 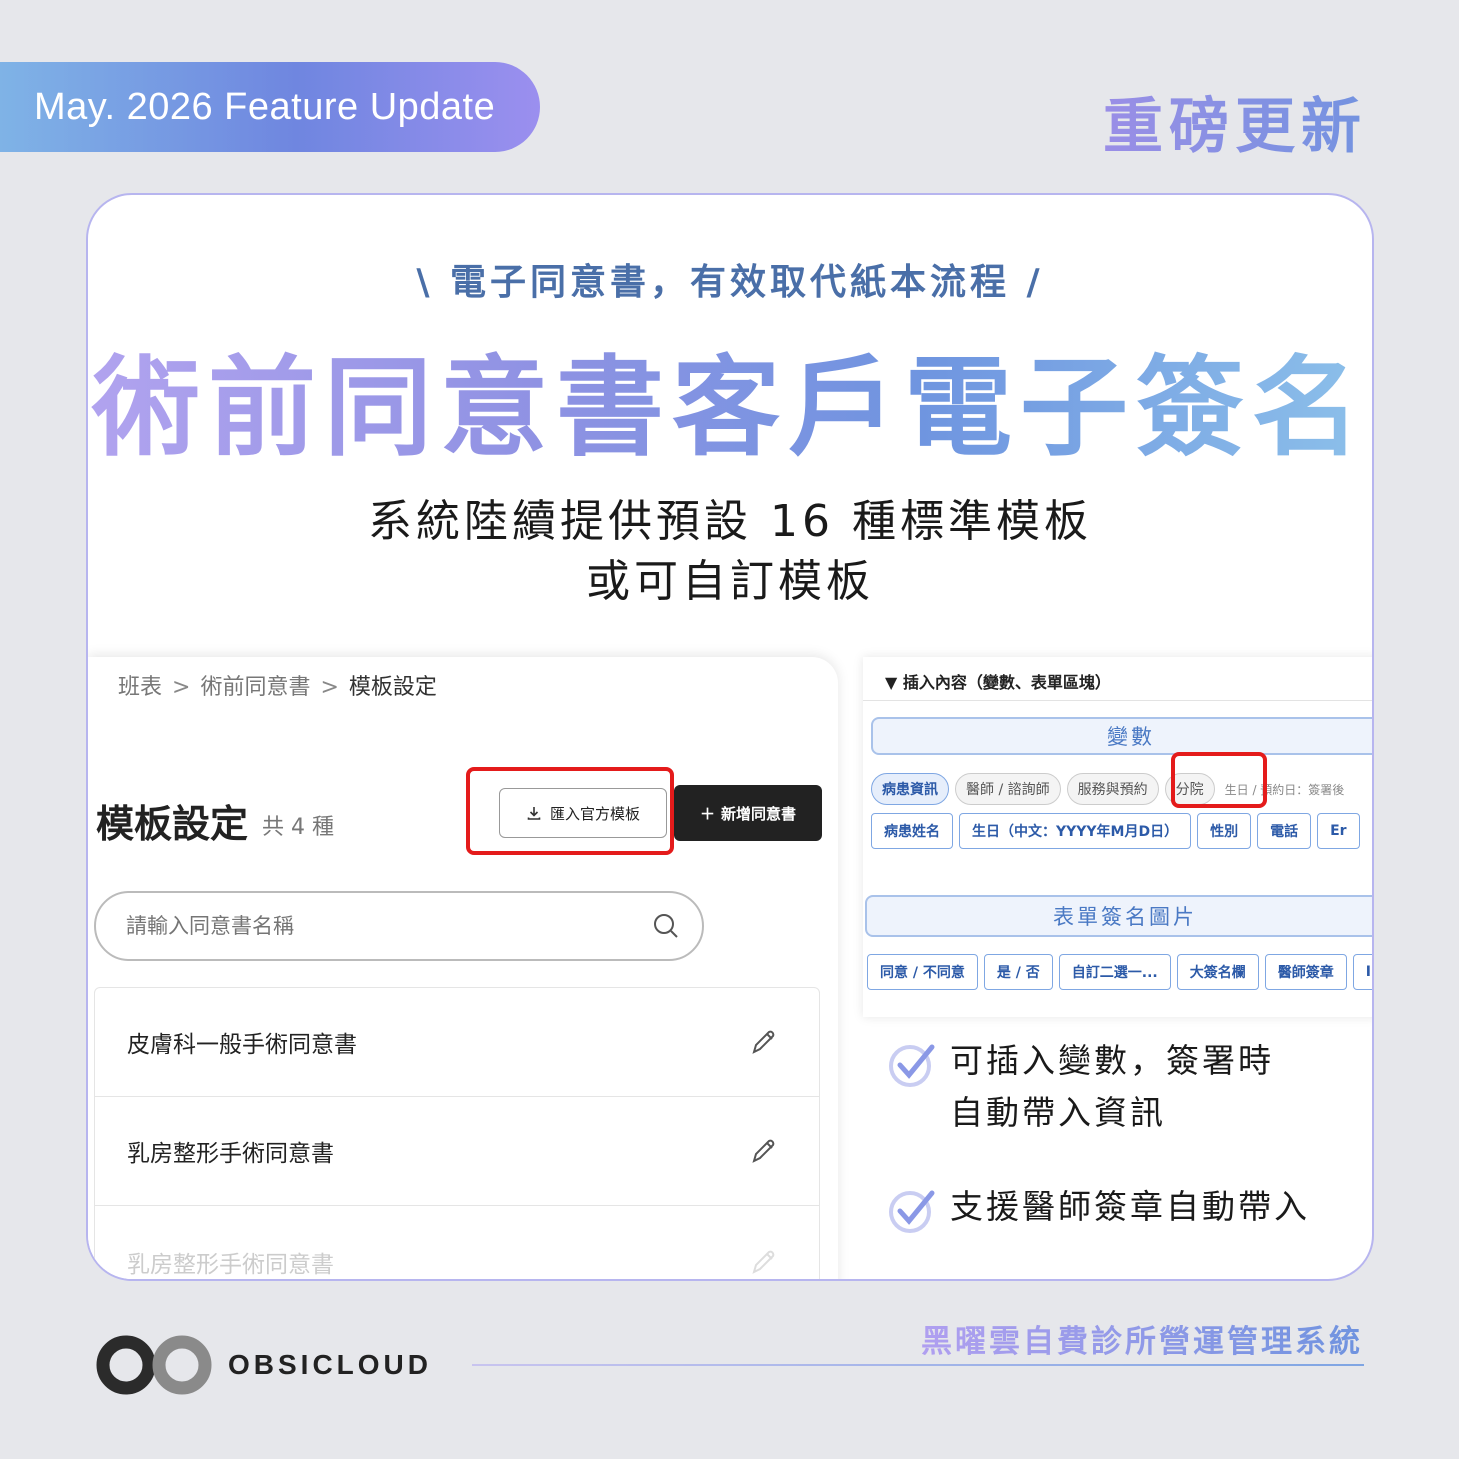 What do you see at coordinates (759, 813) in the screenshot?
I see `add-button-label: 新增同意書` at bounding box center [759, 813].